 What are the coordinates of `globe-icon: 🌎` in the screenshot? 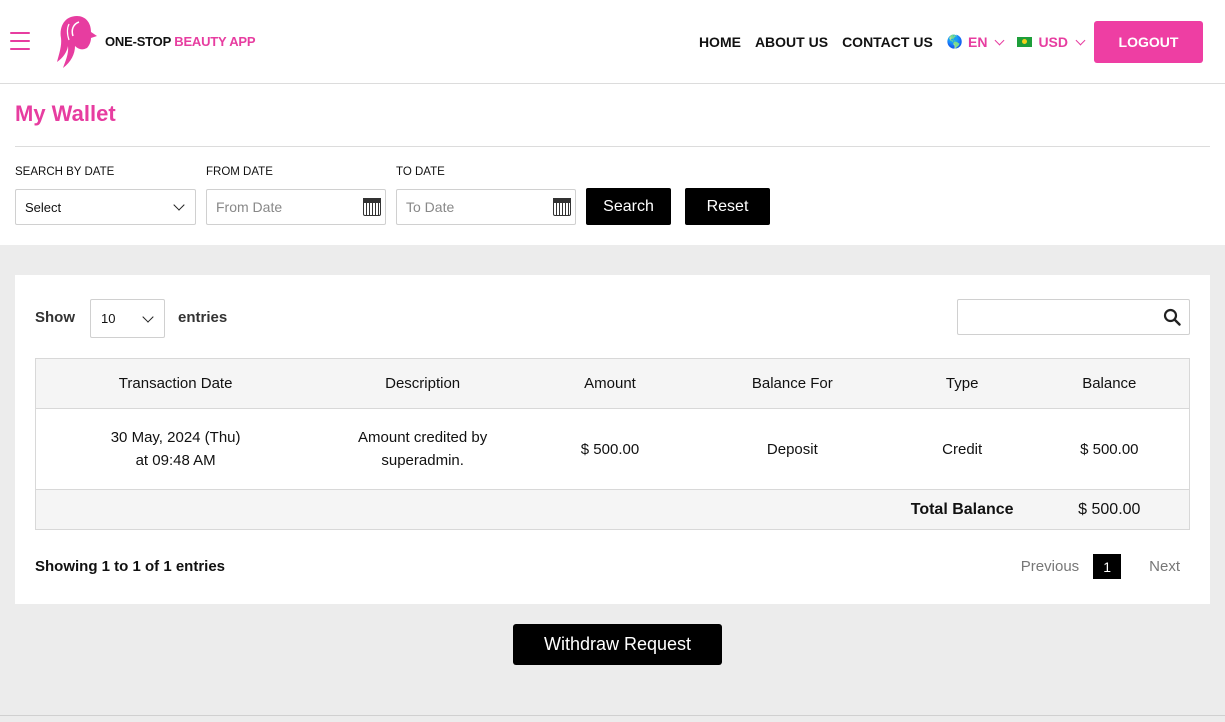 It's located at (954, 41).